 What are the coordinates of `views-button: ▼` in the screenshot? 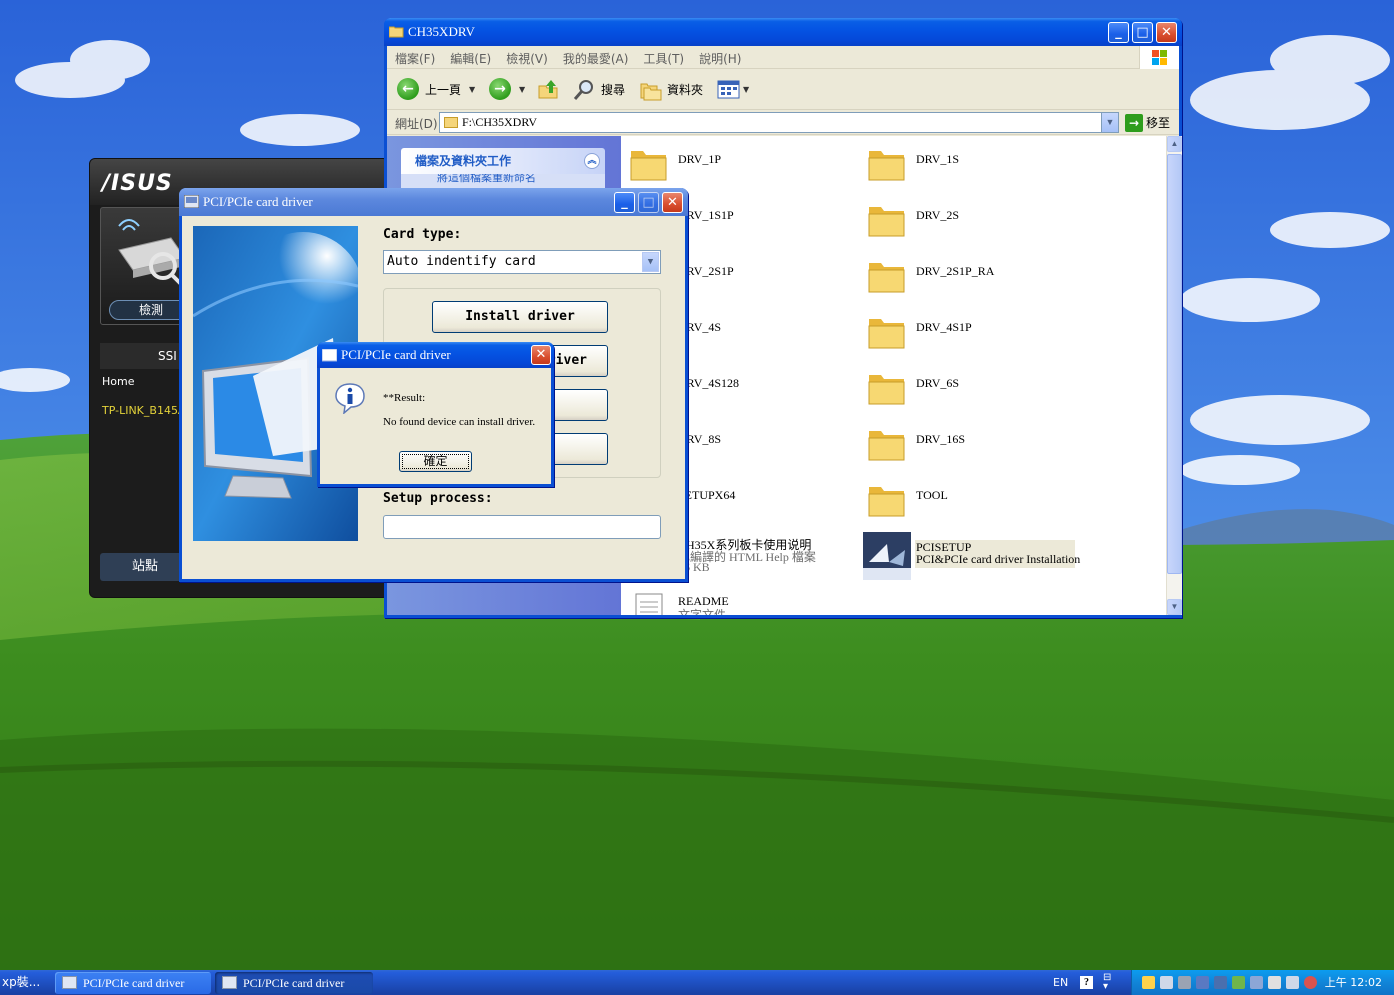 It's located at (735, 91).